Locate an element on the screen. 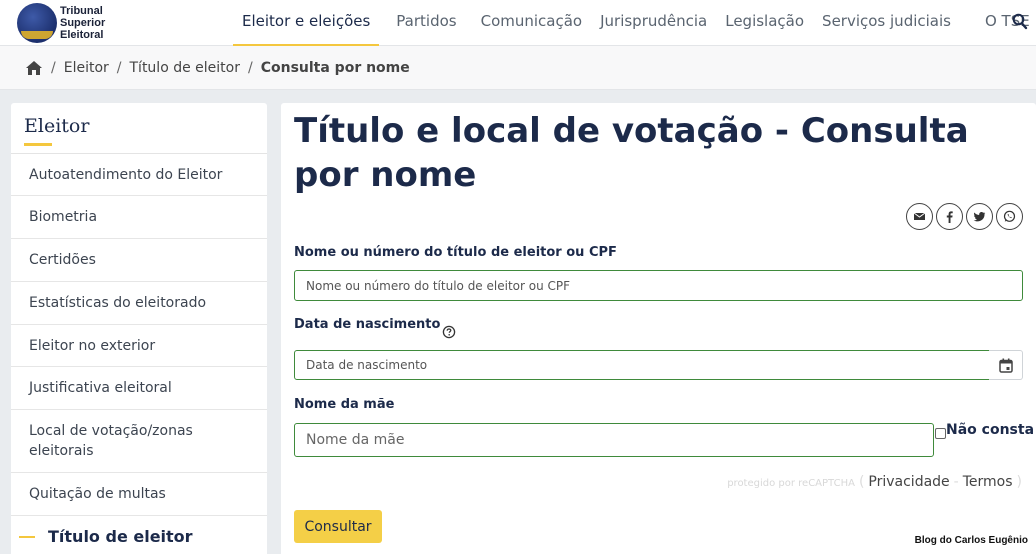 This screenshot has height=554, width=1036. sidebar-item-autoatendimento: Autoatendimento do Eleitor is located at coordinates (139, 175).